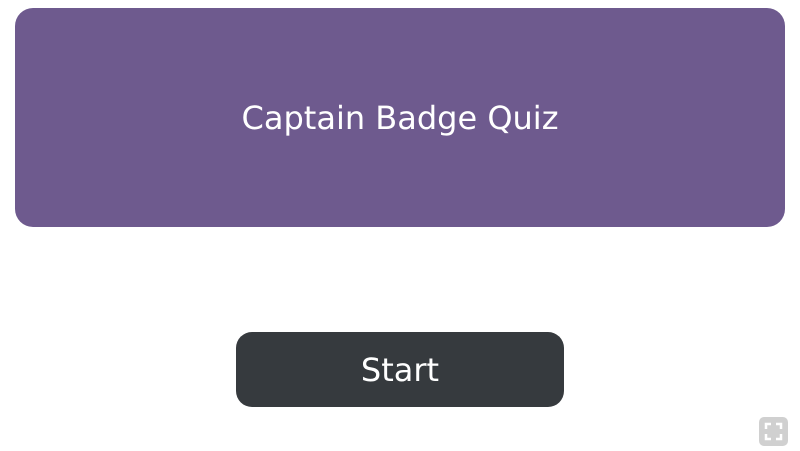  What do you see at coordinates (773, 431) in the screenshot?
I see `fullscreen-icon` at bounding box center [773, 431].